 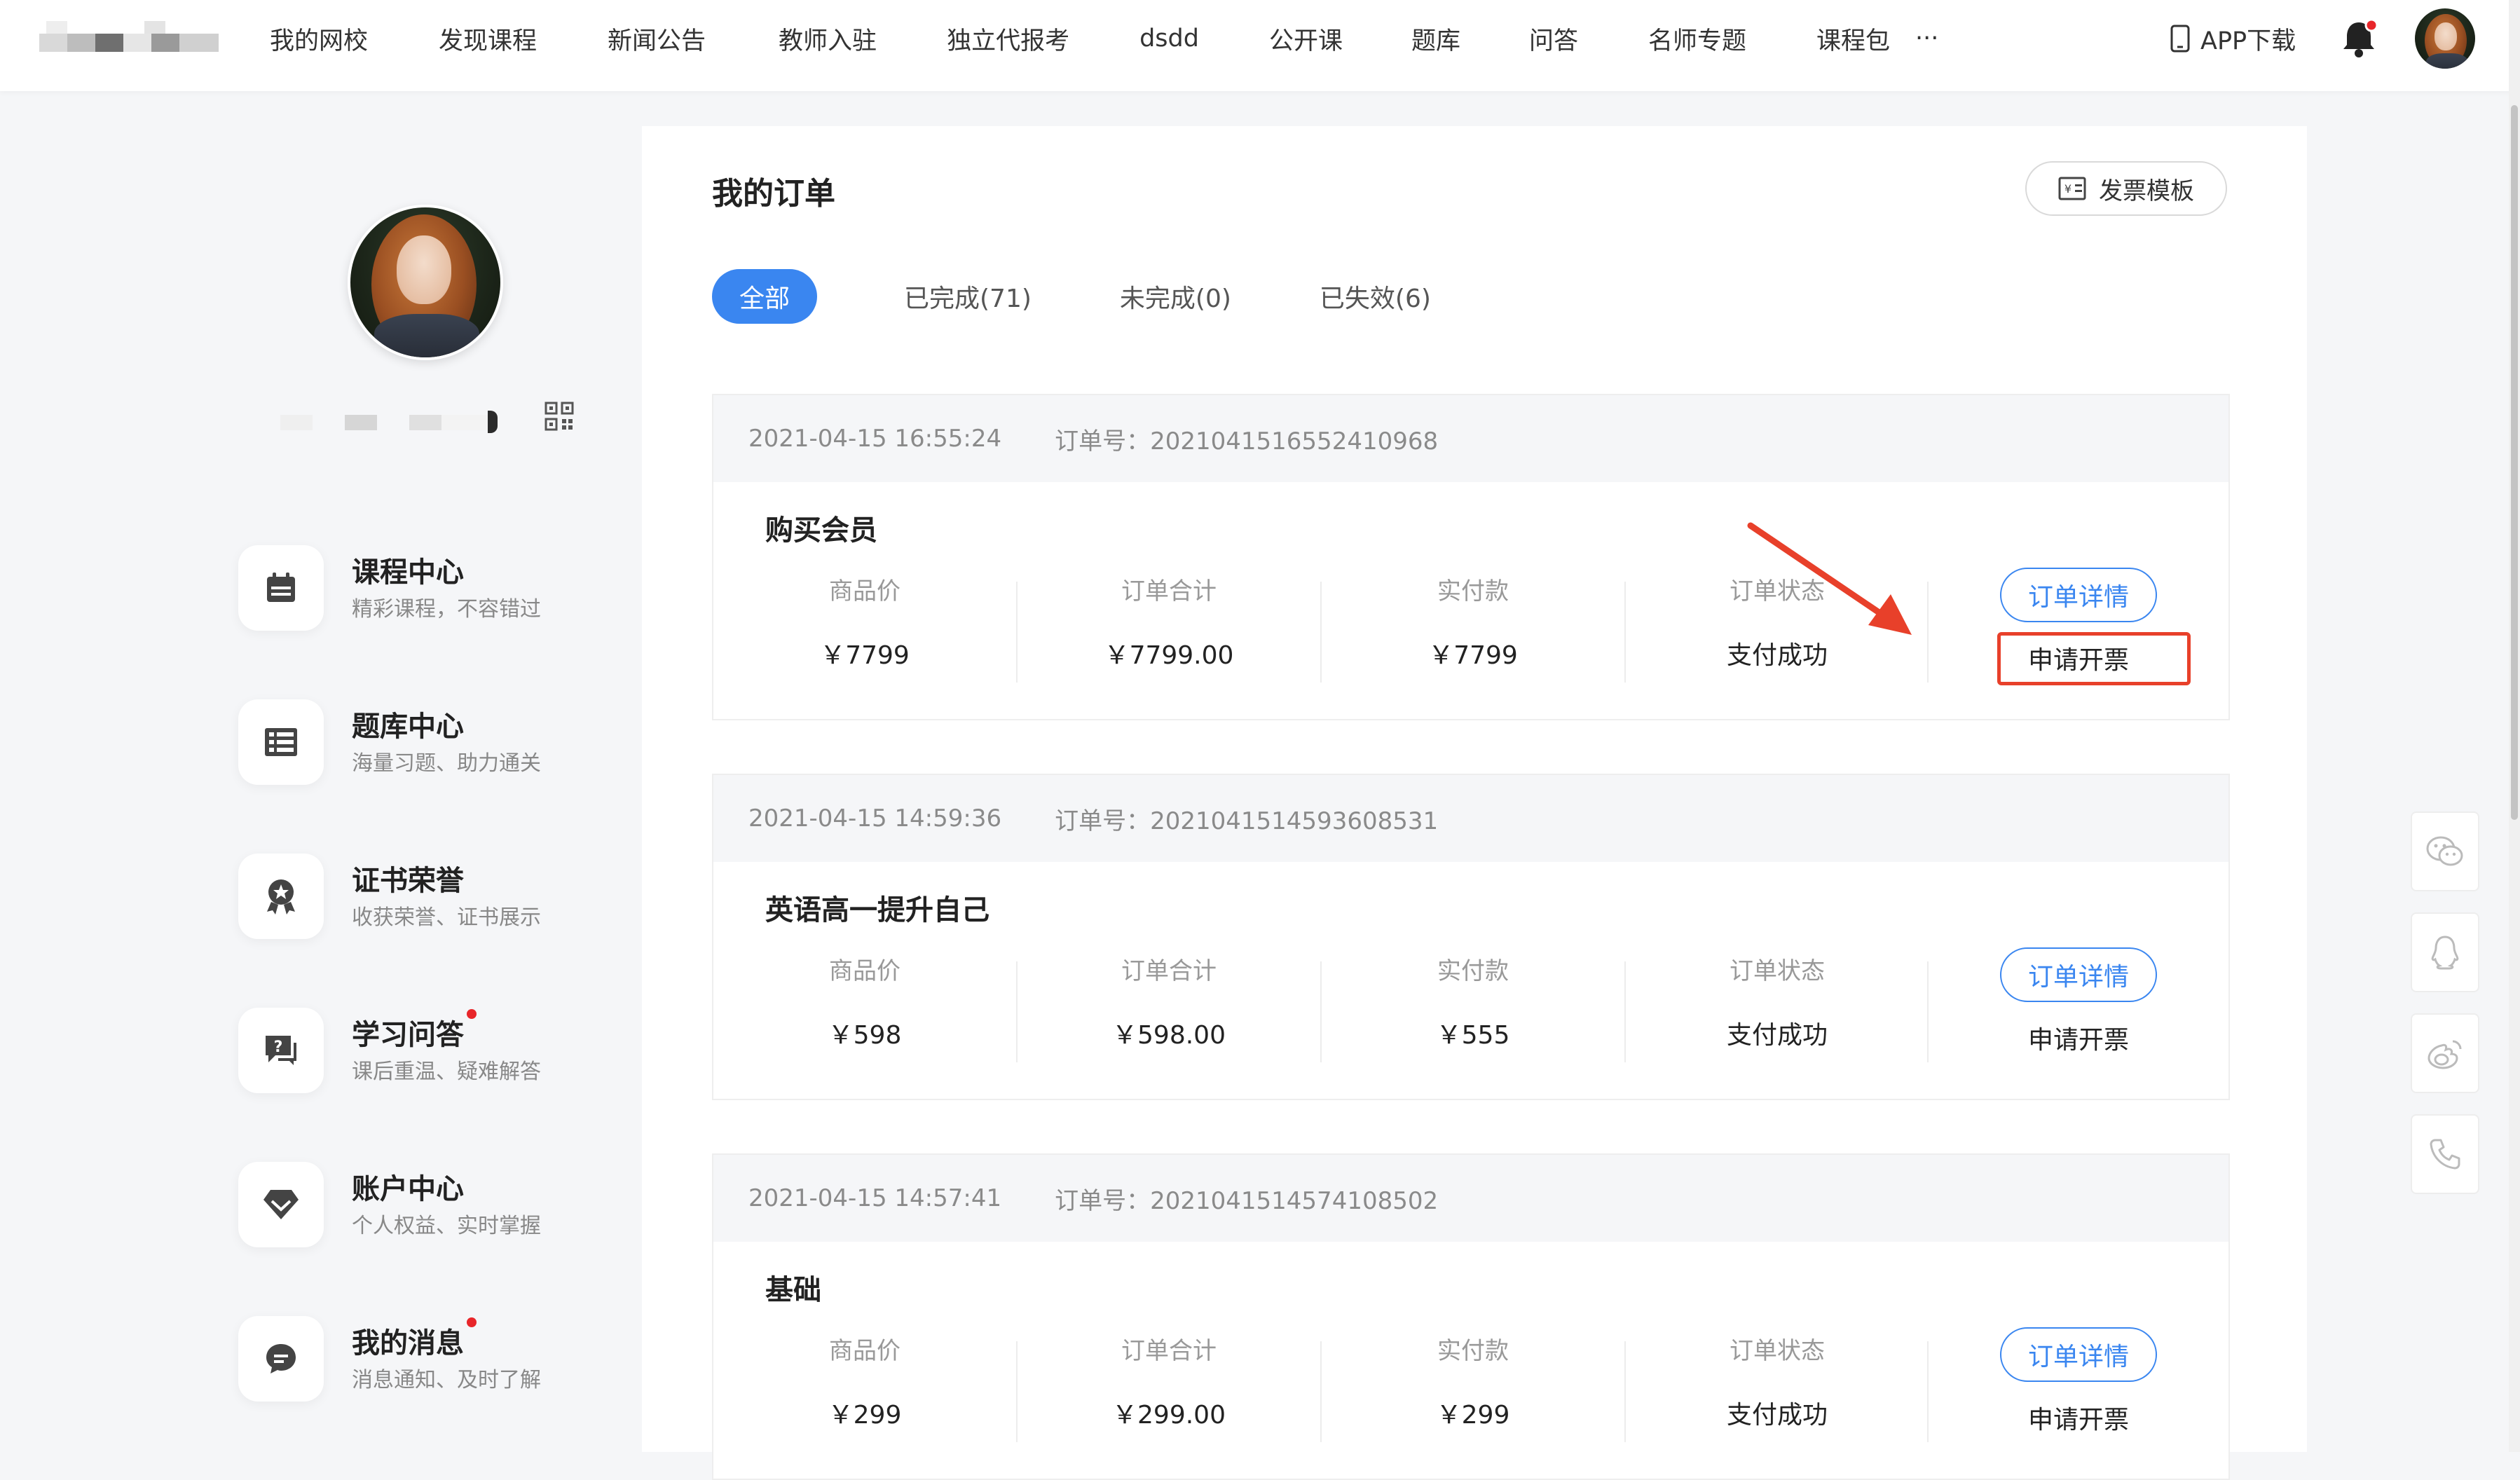 I want to click on nav-dsdd: dsdd, so click(x=1169, y=39).